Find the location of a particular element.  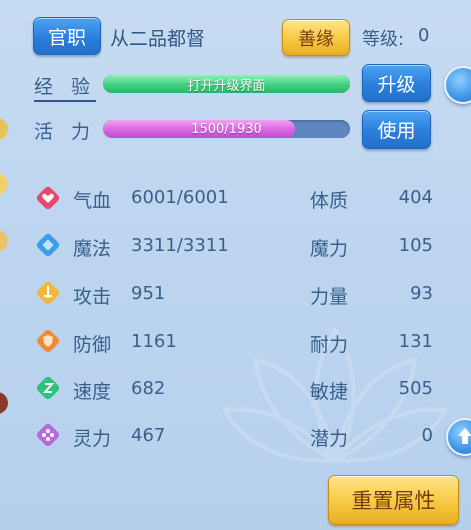

experience-bar-text: 打开升级界面 is located at coordinates (226, 86).